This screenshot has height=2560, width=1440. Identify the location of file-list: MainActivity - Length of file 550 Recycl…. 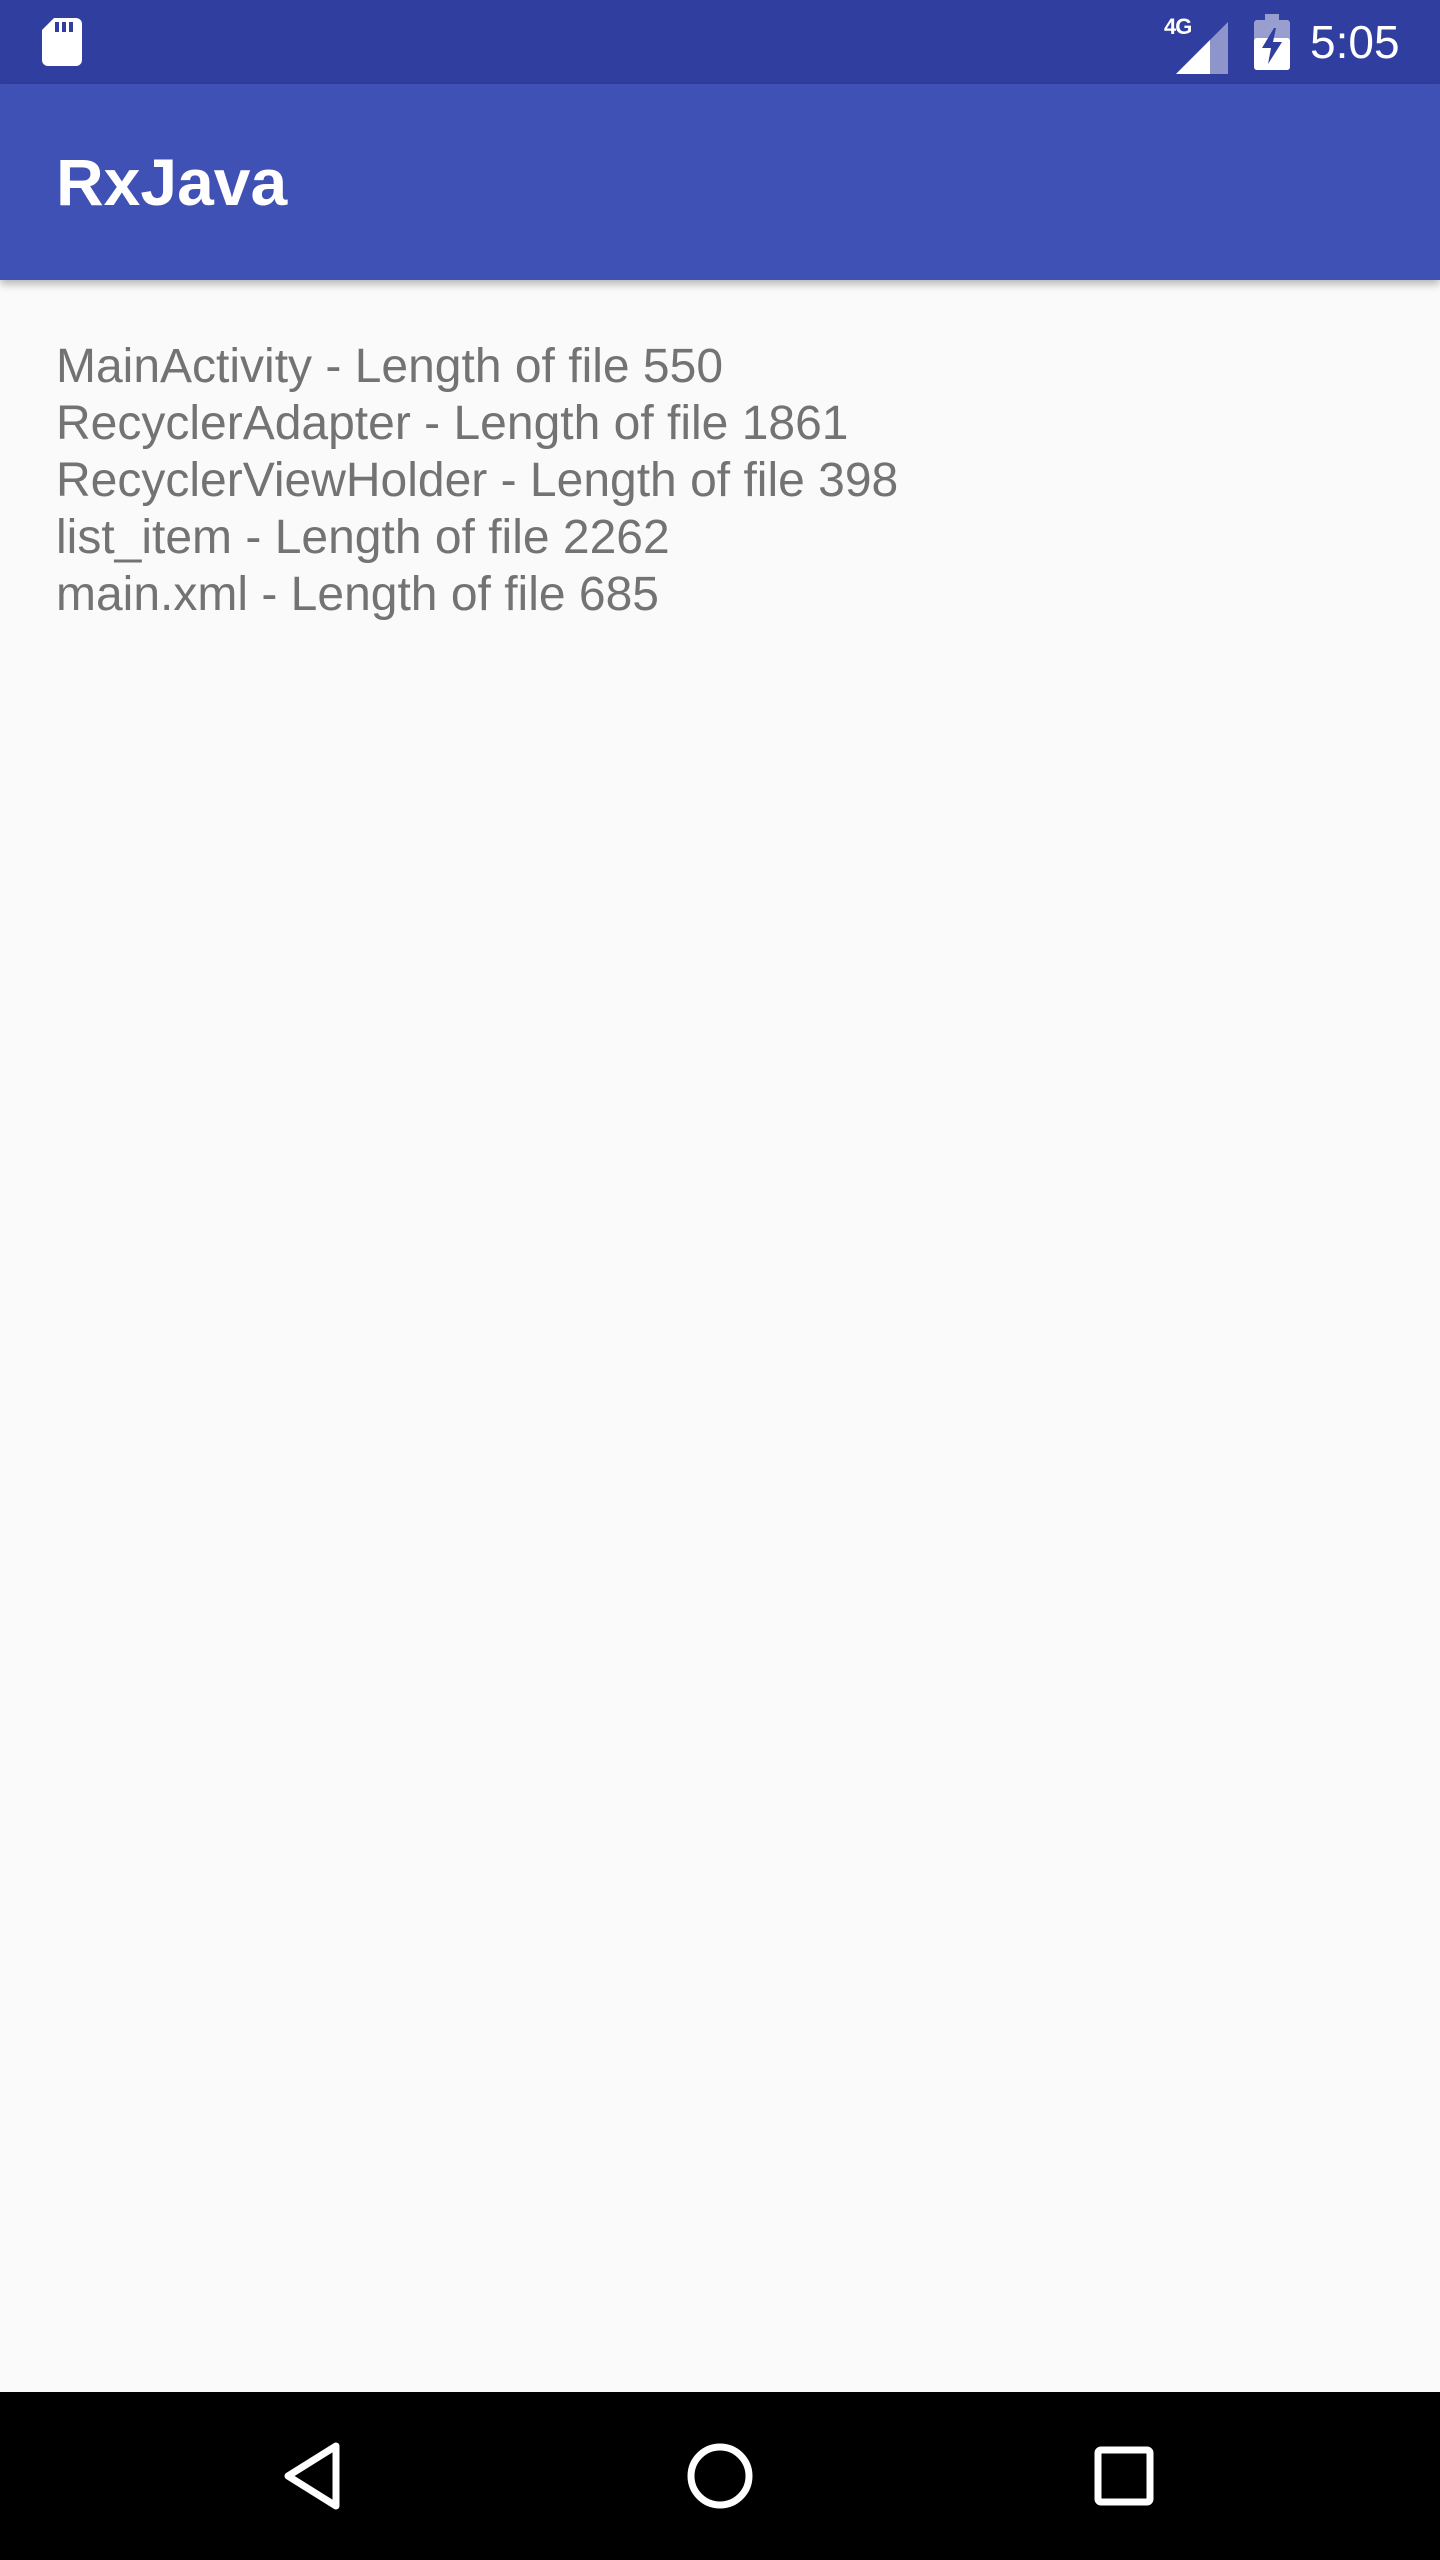
(721, 480).